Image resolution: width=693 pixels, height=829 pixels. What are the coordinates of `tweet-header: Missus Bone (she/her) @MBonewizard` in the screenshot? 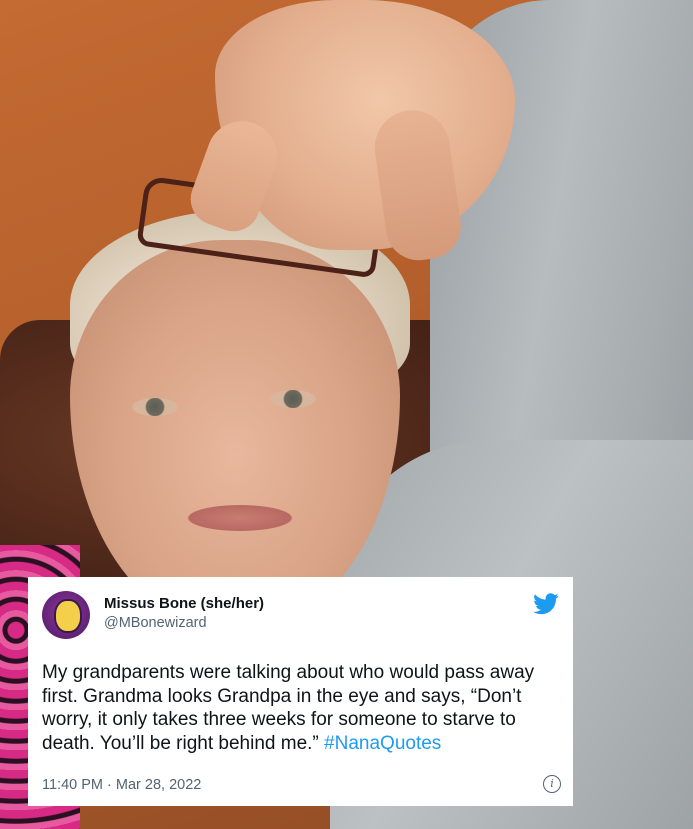 It's located at (300, 617).